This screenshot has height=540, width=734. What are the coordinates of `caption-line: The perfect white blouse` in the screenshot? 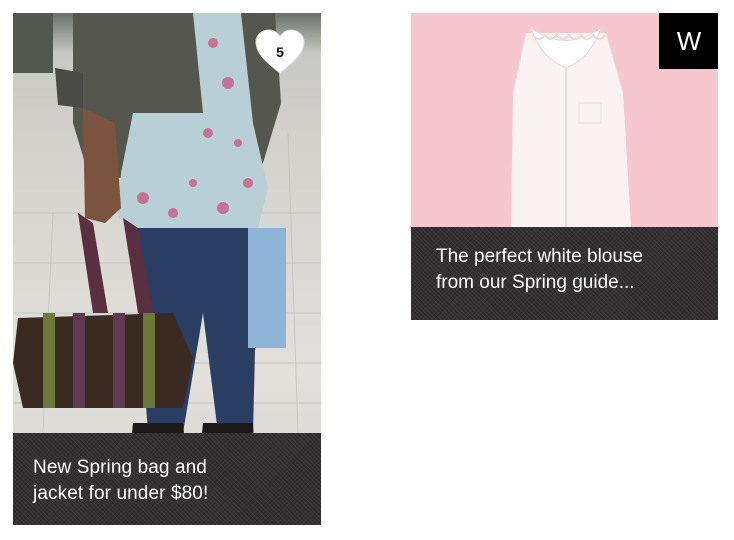 It's located at (540, 256).